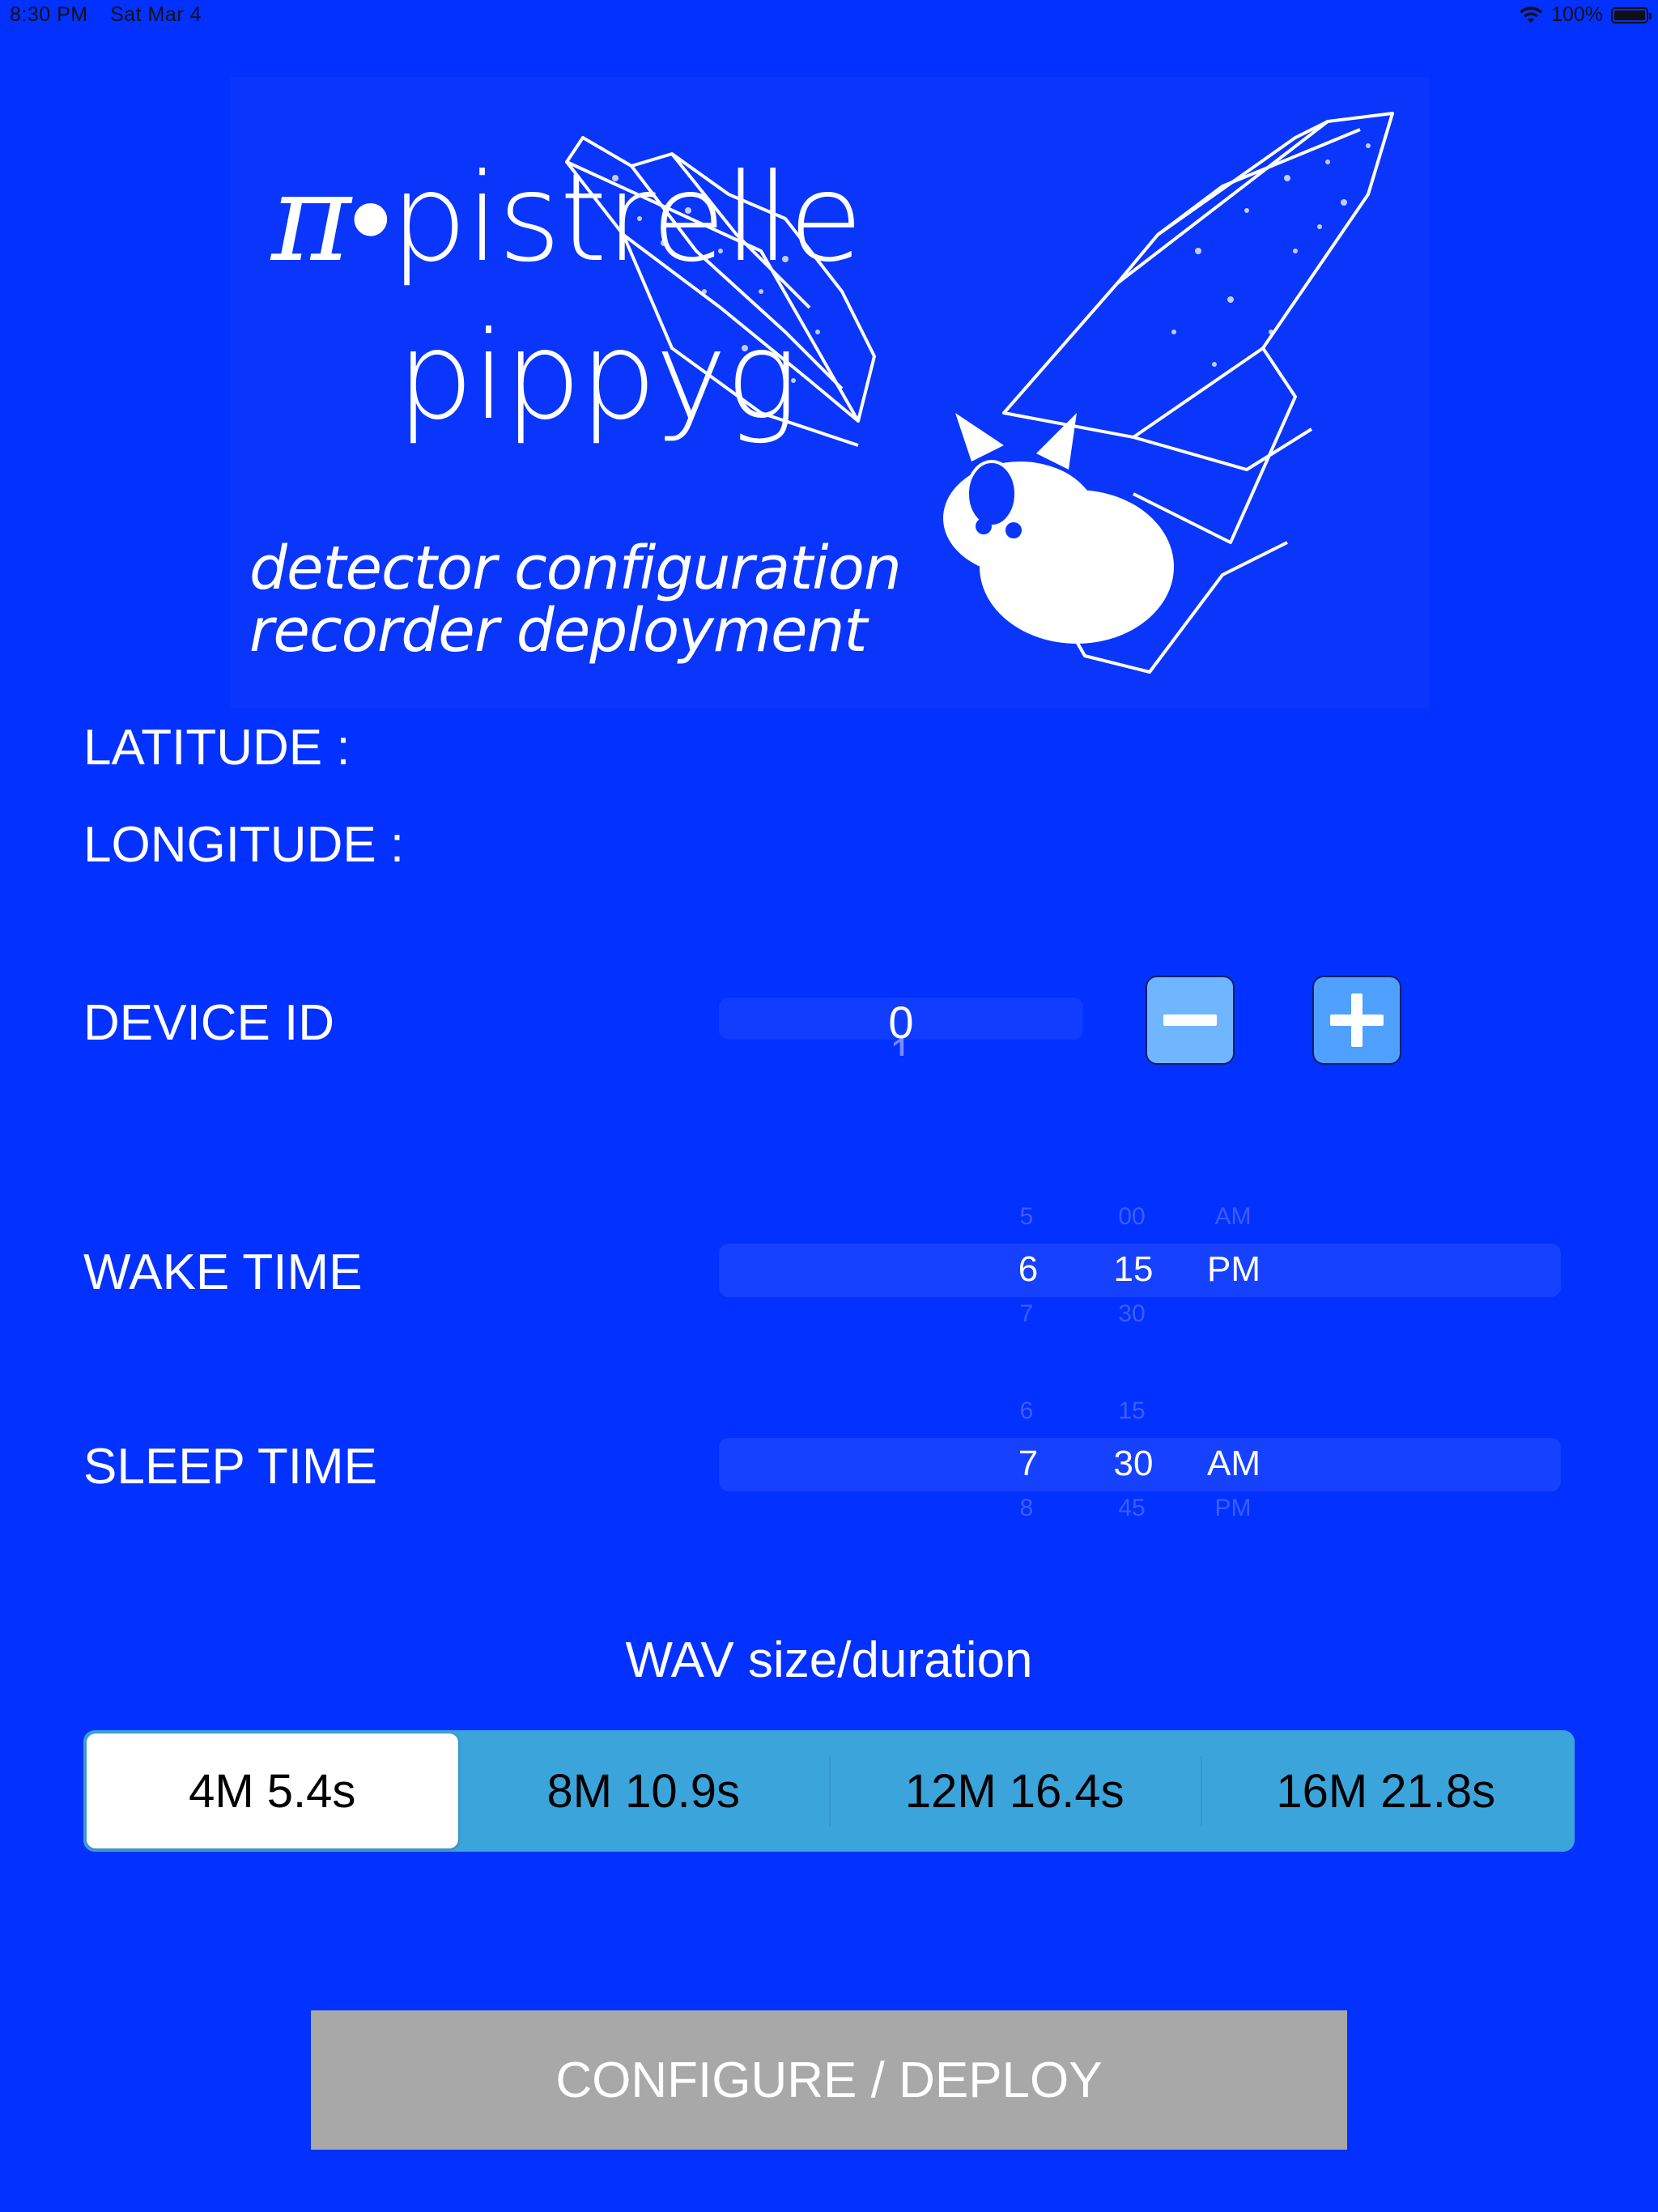  Describe the element at coordinates (1132, 1508) in the screenshot. I see `sleep-minute-next: 45` at that location.